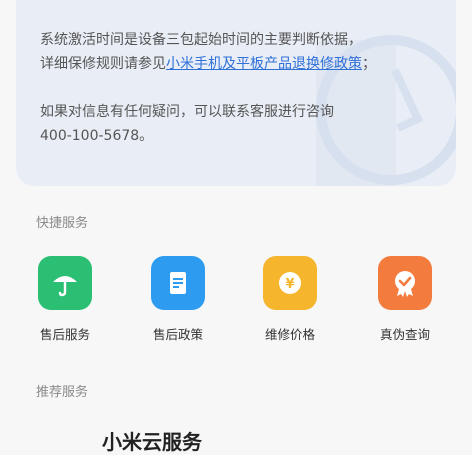 This screenshot has width=472, height=455. I want to click on warranty-policy-link: 小米手机及平板产品退换修政策, so click(264, 64).